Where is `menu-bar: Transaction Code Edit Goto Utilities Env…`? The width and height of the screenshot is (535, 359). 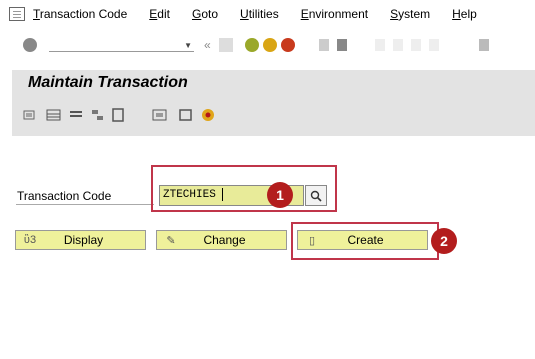 menu-bar: Transaction Code Edit Goto Utilities Env… is located at coordinates (267, 14).